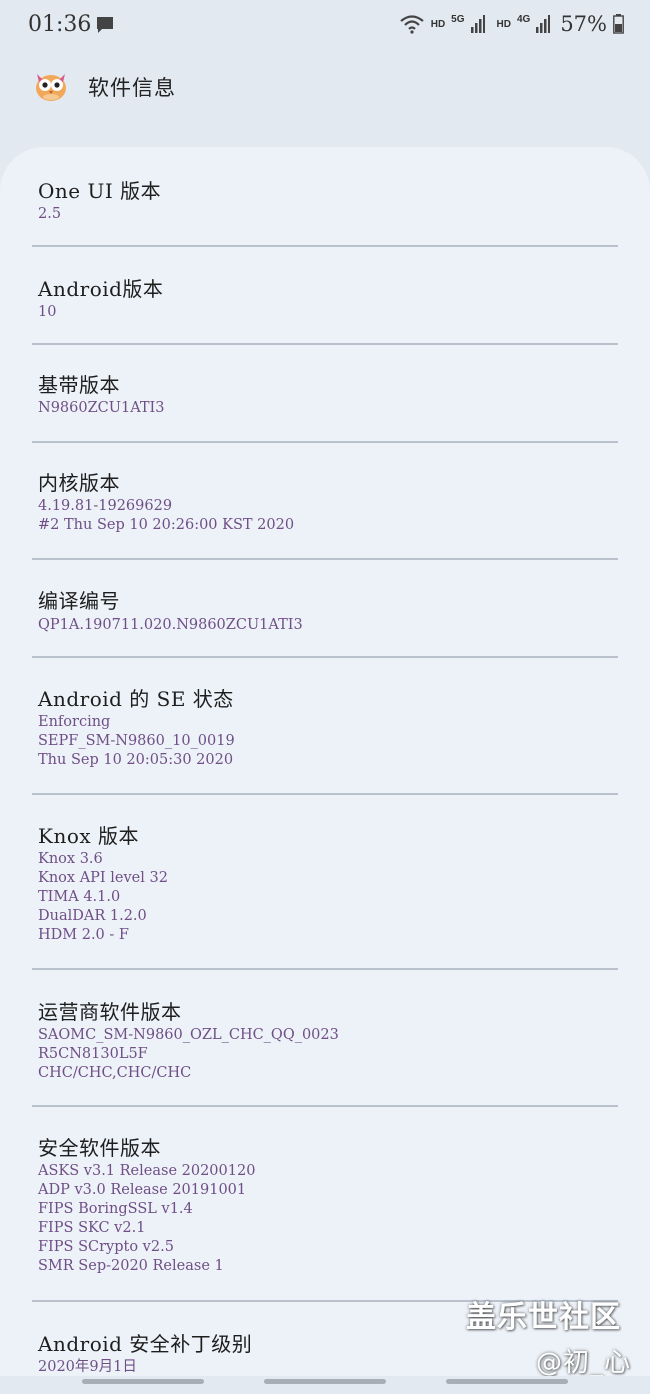  I want to click on row-value: 4.19.81-19269629, so click(105, 506).